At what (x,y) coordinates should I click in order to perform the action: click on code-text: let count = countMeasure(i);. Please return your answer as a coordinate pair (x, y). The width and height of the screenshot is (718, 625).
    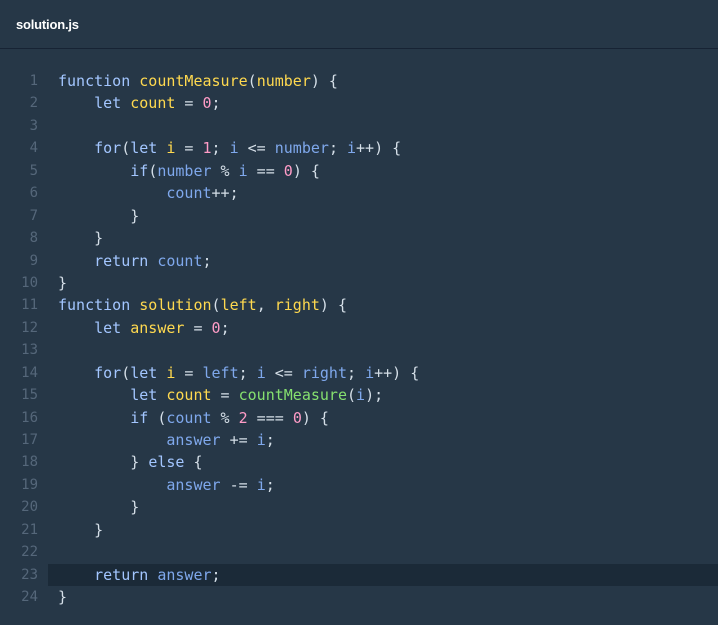
    Looking at the image, I should click on (220, 395).